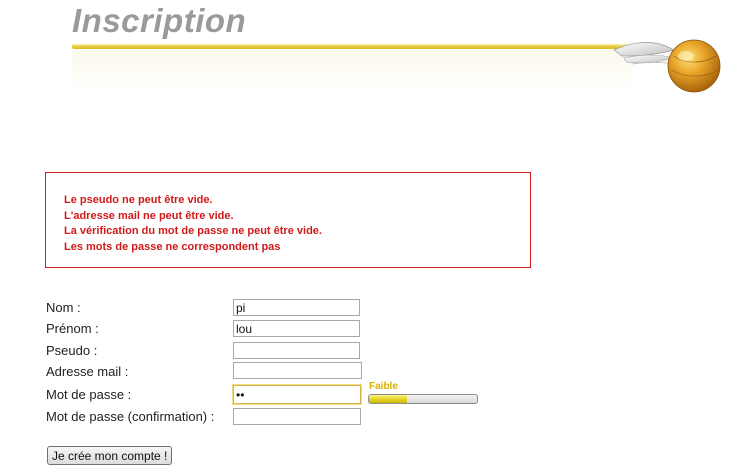 The image size is (729, 470). What do you see at coordinates (138, 200) in the screenshot?
I see `error-message: Le pseudo ne peut être vide.` at bounding box center [138, 200].